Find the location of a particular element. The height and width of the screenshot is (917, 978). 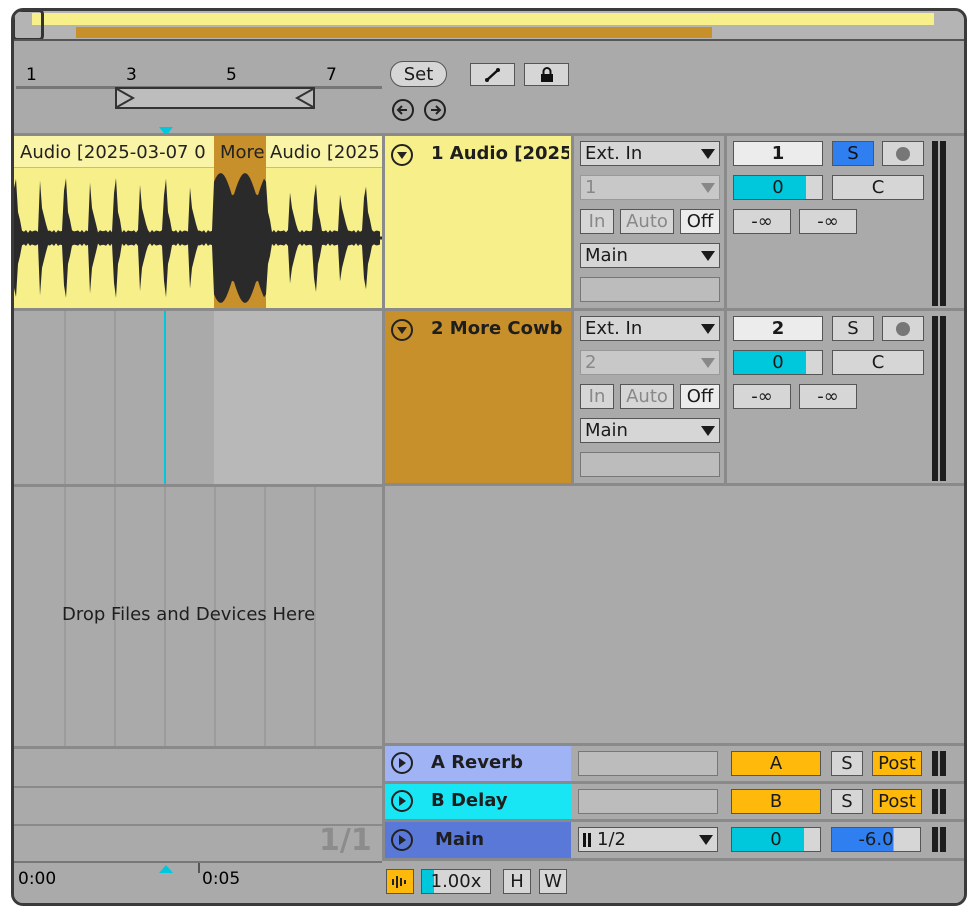

forward-arrow-button is located at coordinates (435, 110).